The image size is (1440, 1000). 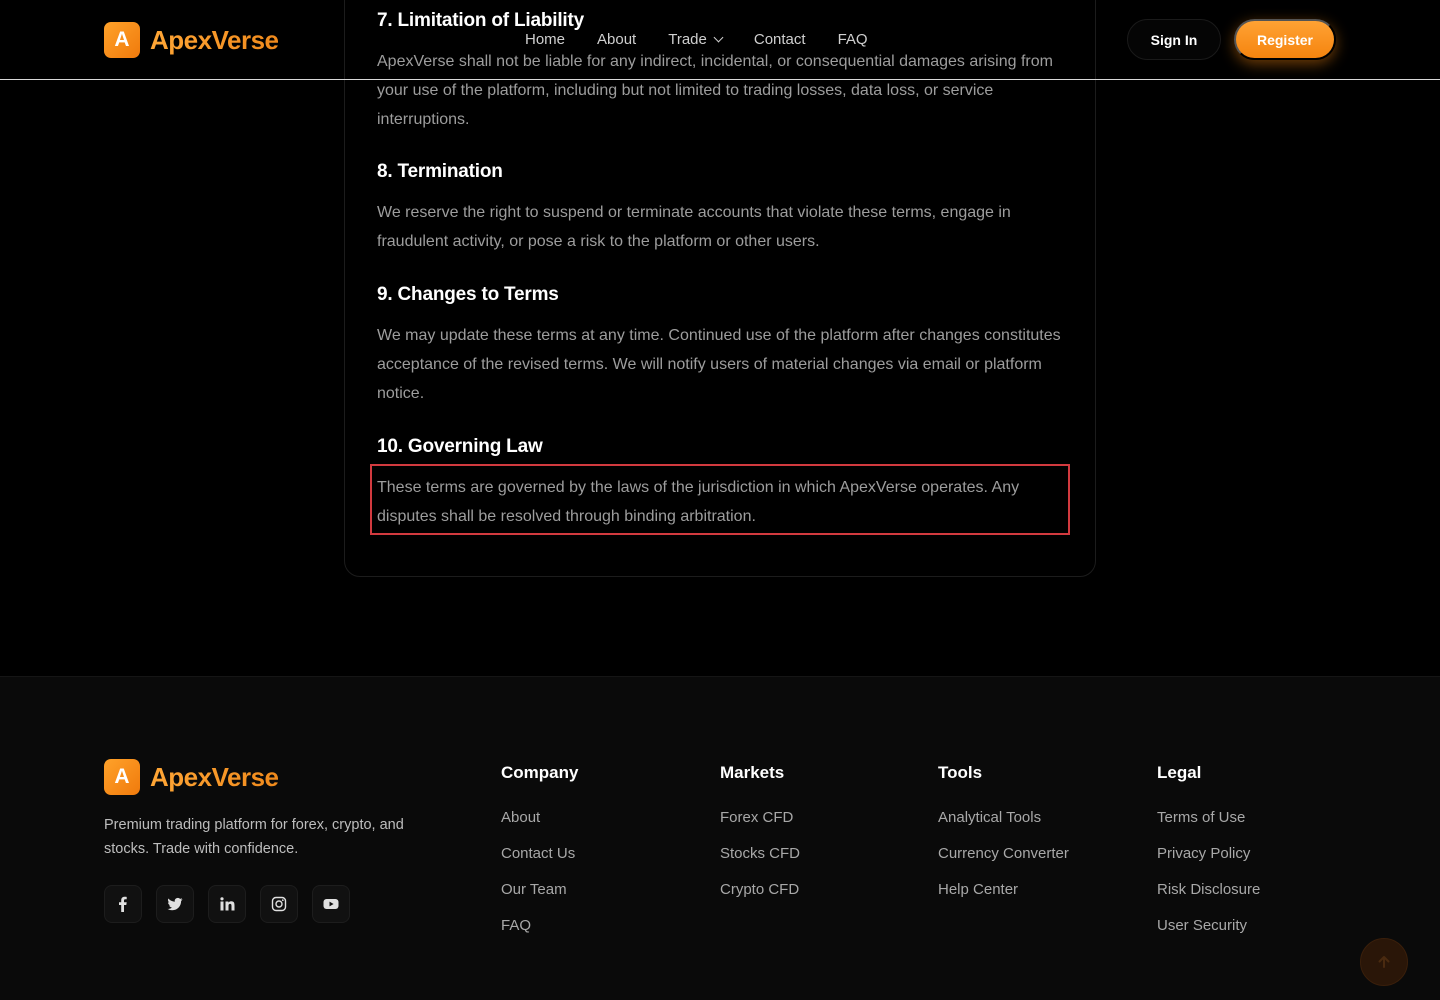 I want to click on section-heading: 9. Changes to Terms, so click(x=468, y=294).